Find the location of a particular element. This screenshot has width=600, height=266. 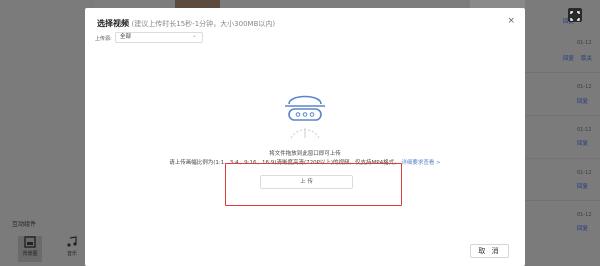

upload-source-value: 全部 is located at coordinates (126, 37).